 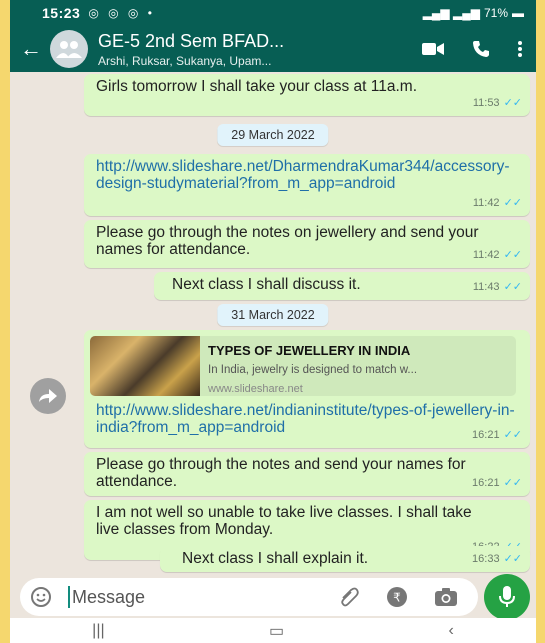 I want to click on battery-icon: ▬, so click(x=518, y=13).